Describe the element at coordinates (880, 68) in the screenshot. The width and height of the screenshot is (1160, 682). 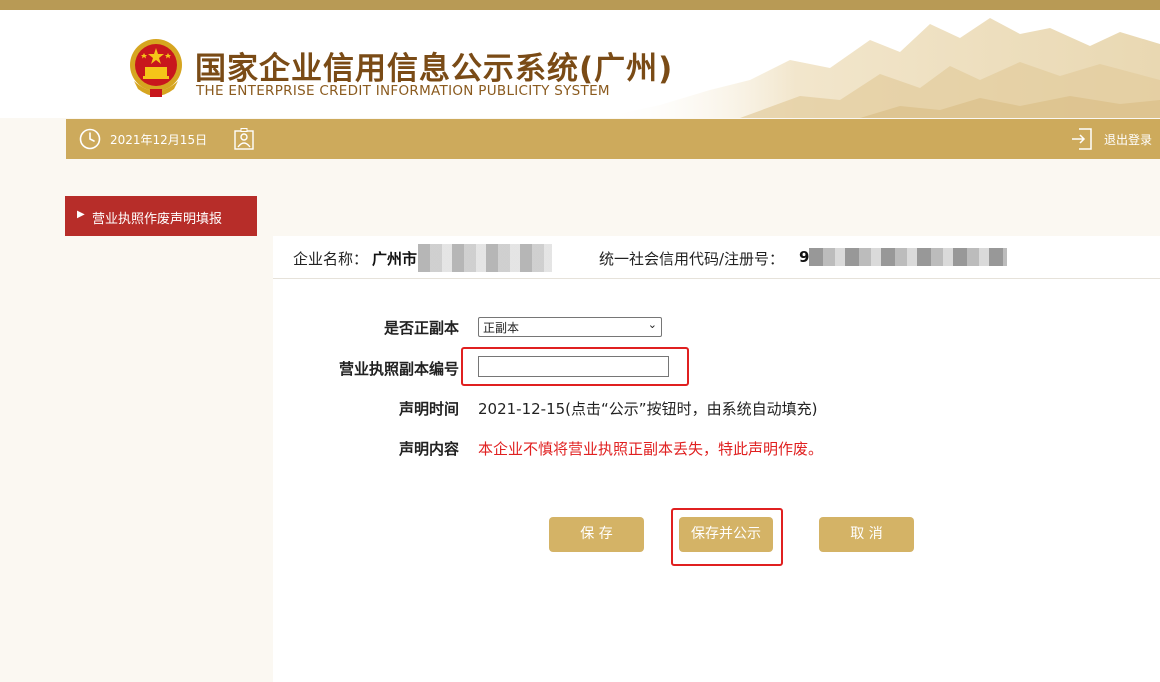
I see `mountain-background` at that location.